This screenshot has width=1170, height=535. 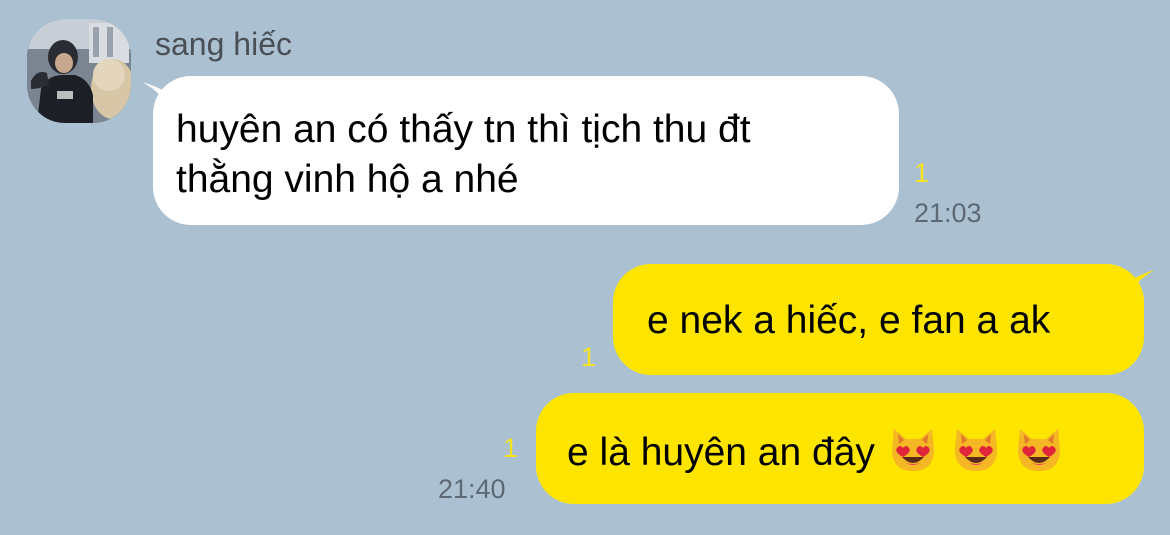 What do you see at coordinates (721, 452) in the screenshot?
I see `message-text: e là huyên an đây` at bounding box center [721, 452].